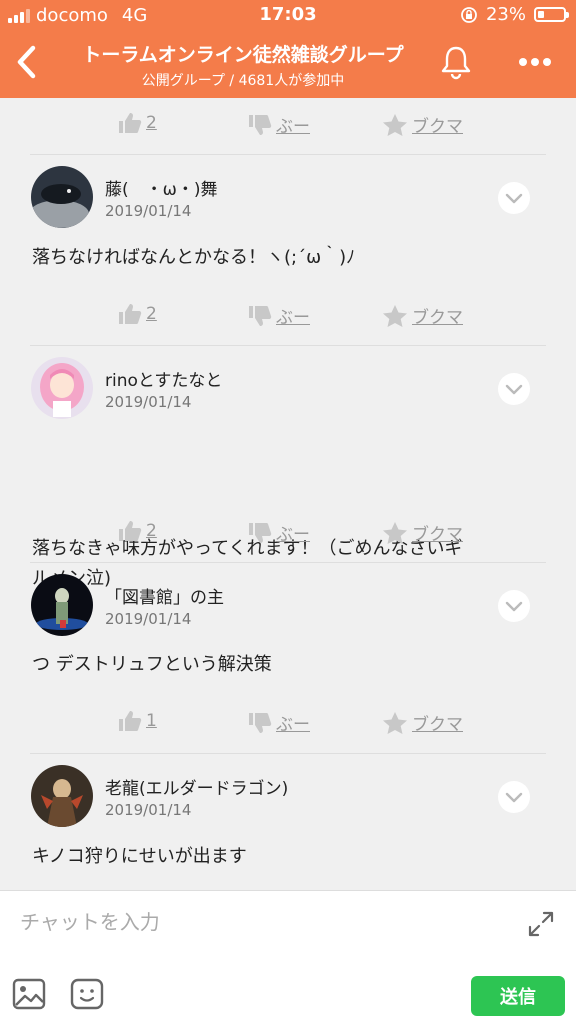  I want to click on group-title: トーラムオンライン徒然雑談グループ, so click(243, 55).